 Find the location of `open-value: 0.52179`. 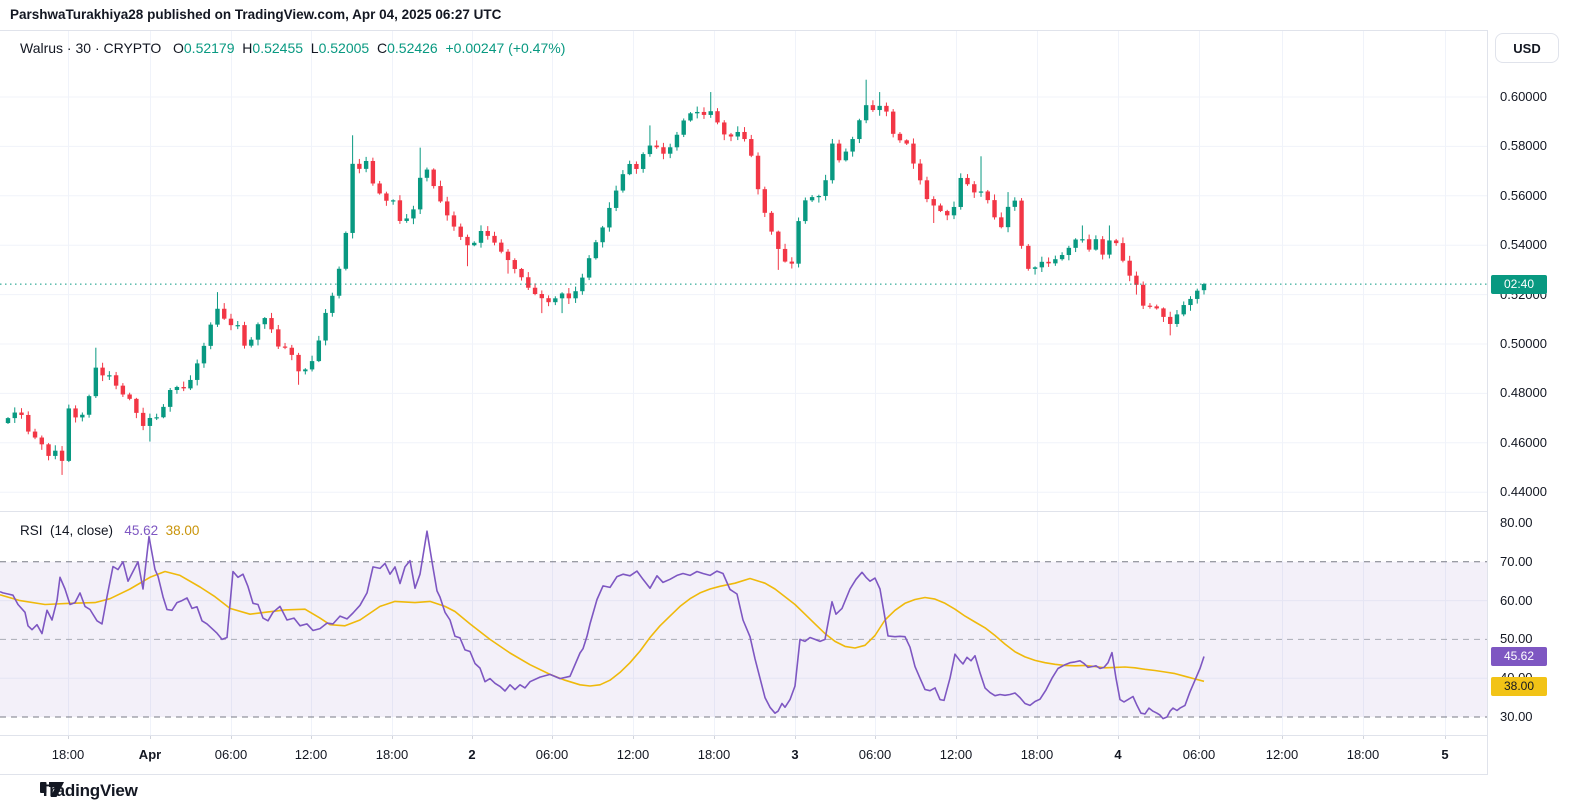

open-value: 0.52179 is located at coordinates (209, 48).